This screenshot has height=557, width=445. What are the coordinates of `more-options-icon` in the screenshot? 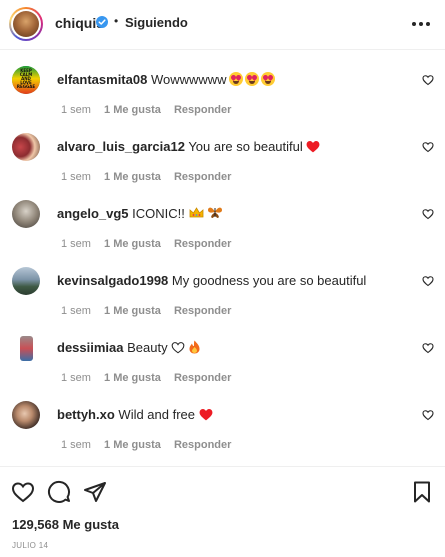 It's located at (421, 24).